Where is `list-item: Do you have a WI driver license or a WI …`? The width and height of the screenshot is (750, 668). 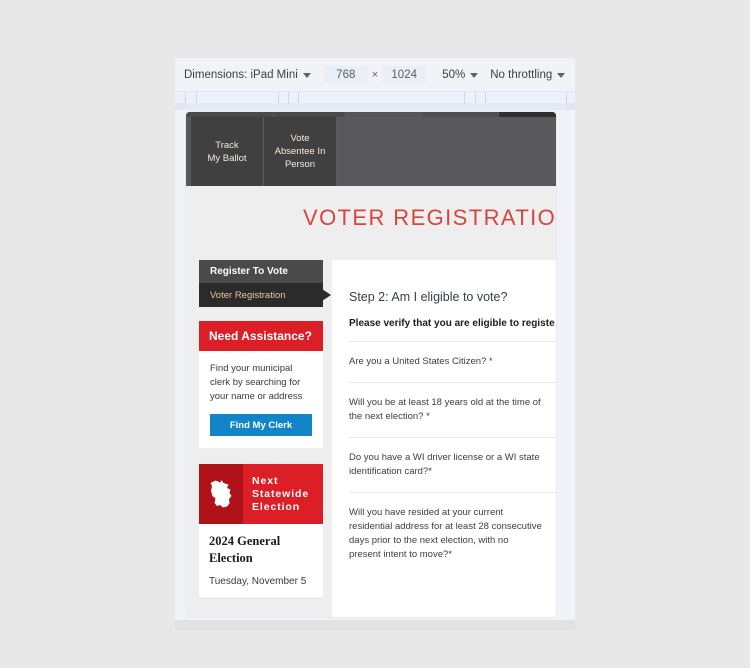
list-item: Do you have a WI driver license or a WI … is located at coordinates (452, 464).